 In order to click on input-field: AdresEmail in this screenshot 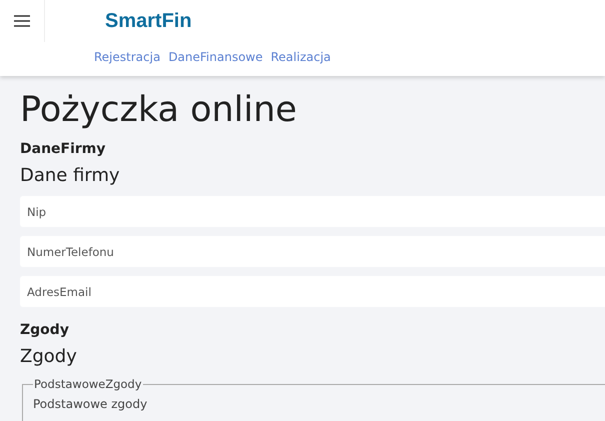, I will do `click(312, 291)`.